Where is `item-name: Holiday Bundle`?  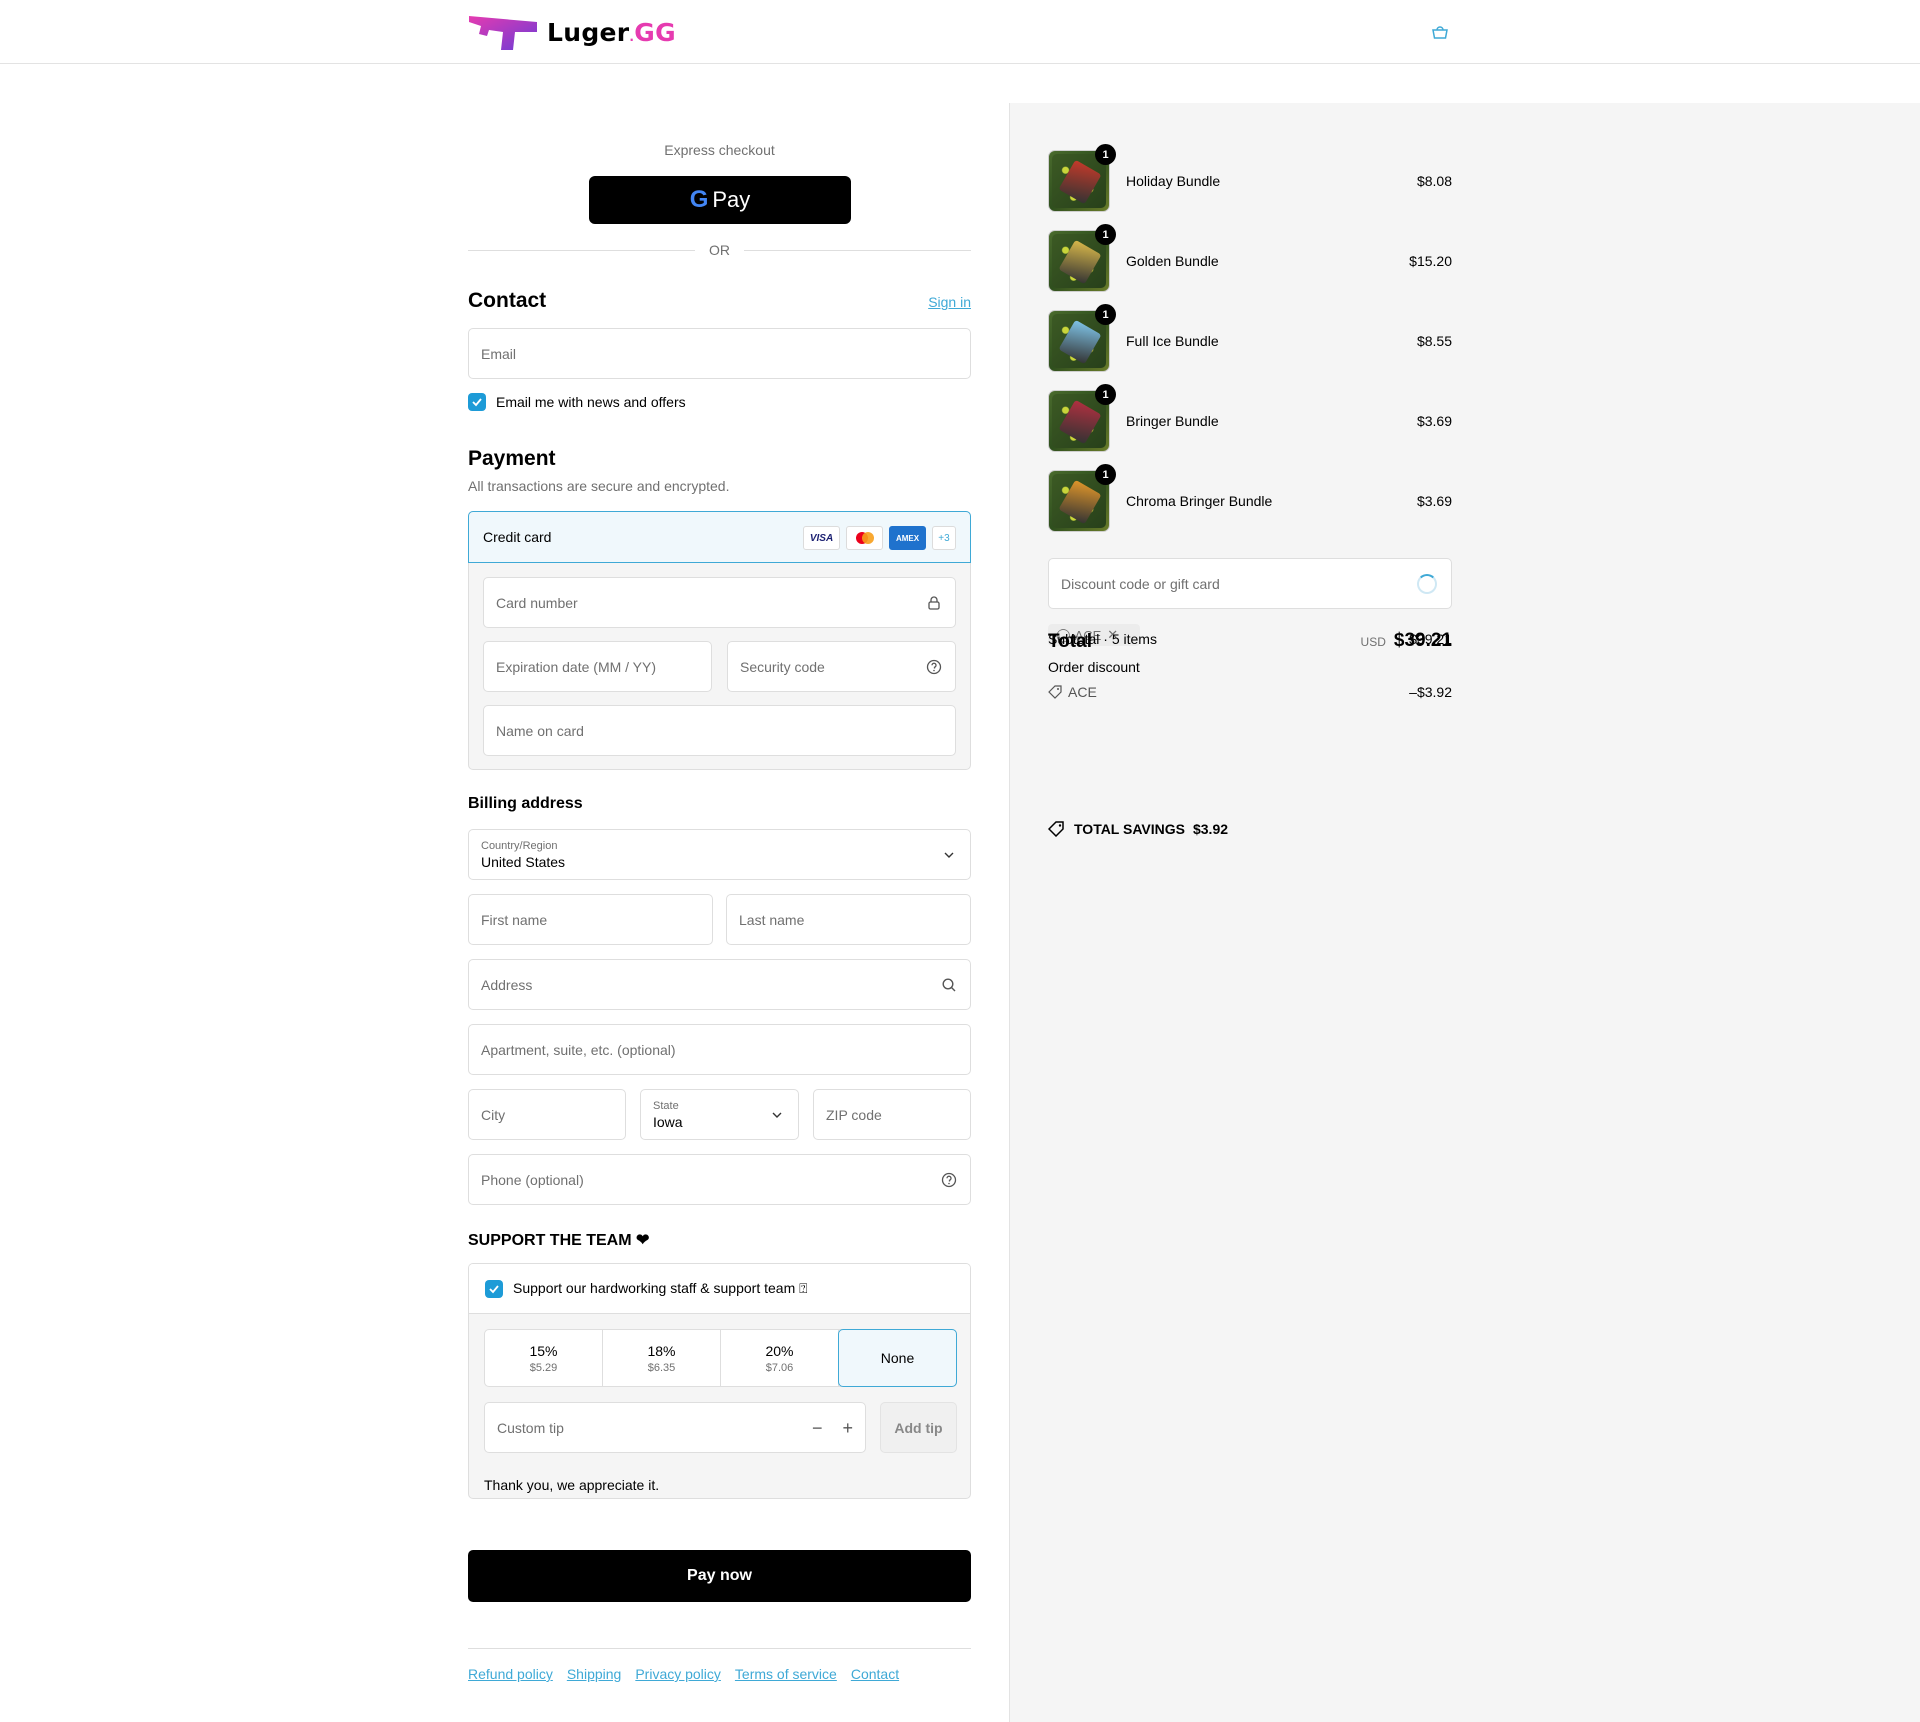 item-name: Holiday Bundle is located at coordinates (1173, 181).